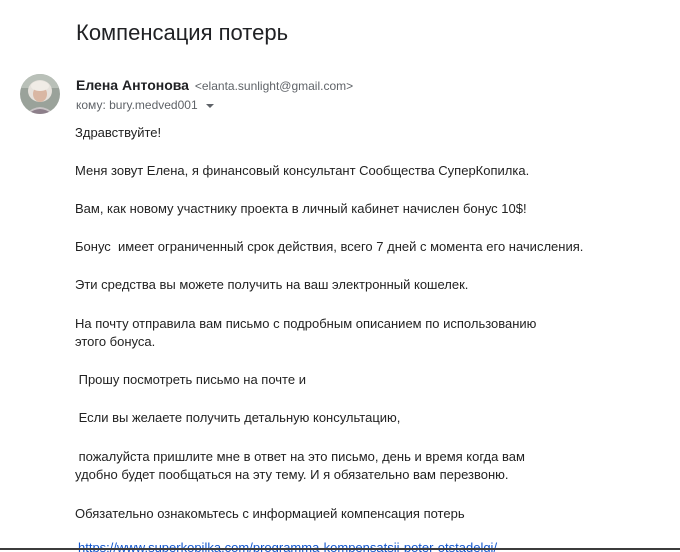 This screenshot has width=680, height=552. What do you see at coordinates (115, 341) in the screenshot?
I see `body-paragraph-5-line-2: этого бонуса.` at bounding box center [115, 341].